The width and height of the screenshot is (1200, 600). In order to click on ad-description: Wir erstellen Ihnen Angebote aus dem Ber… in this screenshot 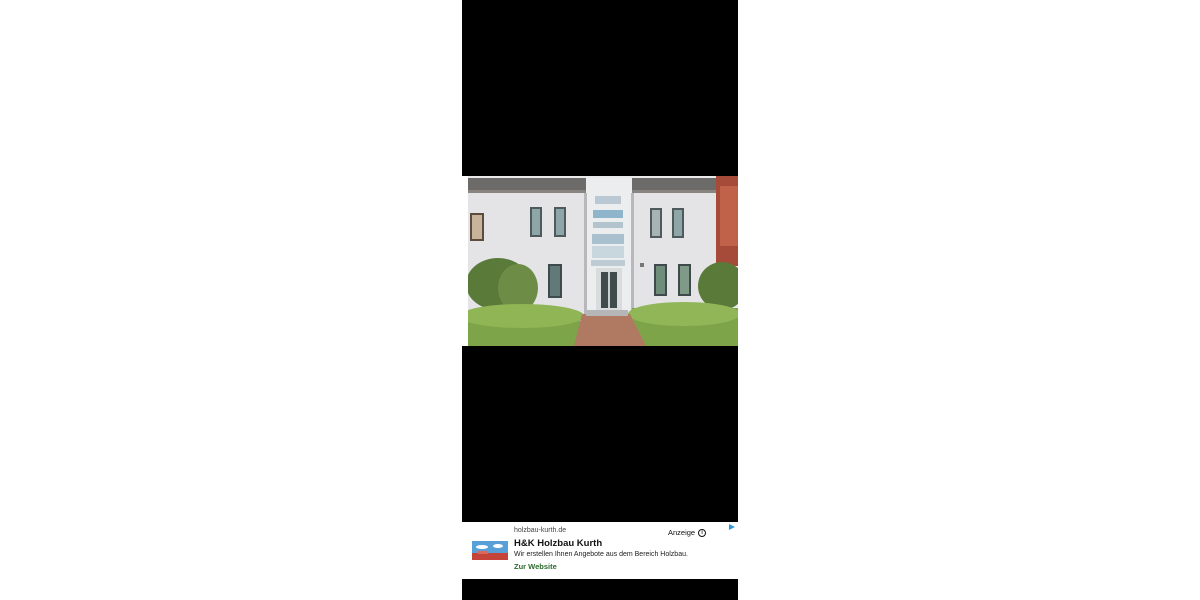, I will do `click(601, 554)`.